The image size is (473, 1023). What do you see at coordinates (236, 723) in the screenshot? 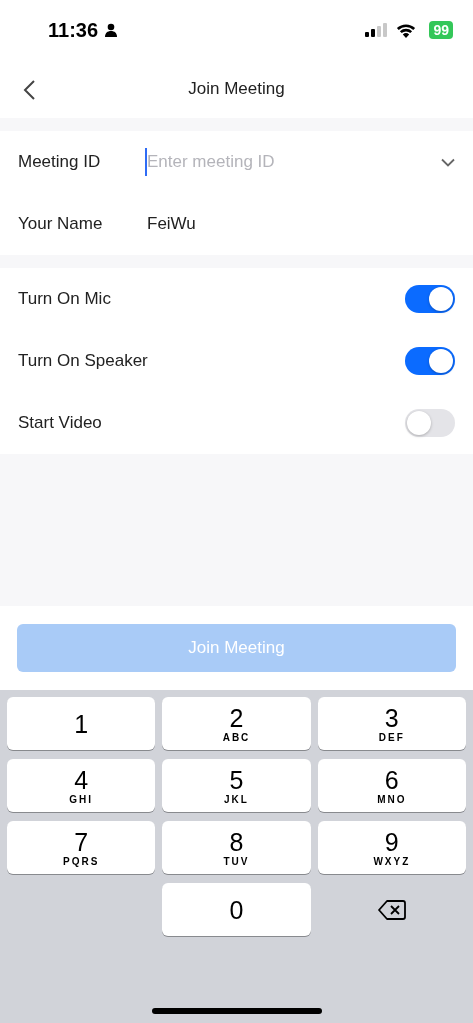
I see `keypad-key: 2 ABC` at bounding box center [236, 723].